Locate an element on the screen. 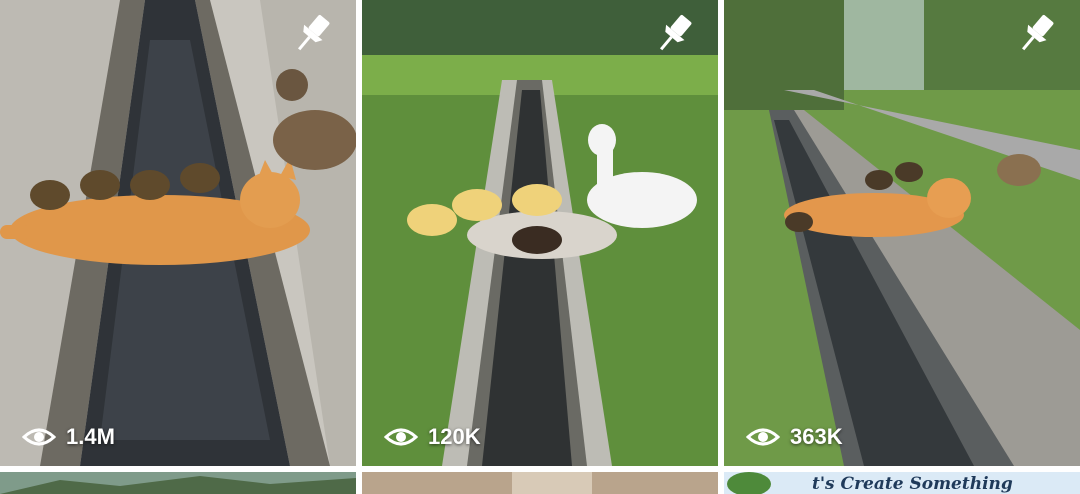 This screenshot has width=1080, height=494. view-count: 363K is located at coordinates (794, 437).